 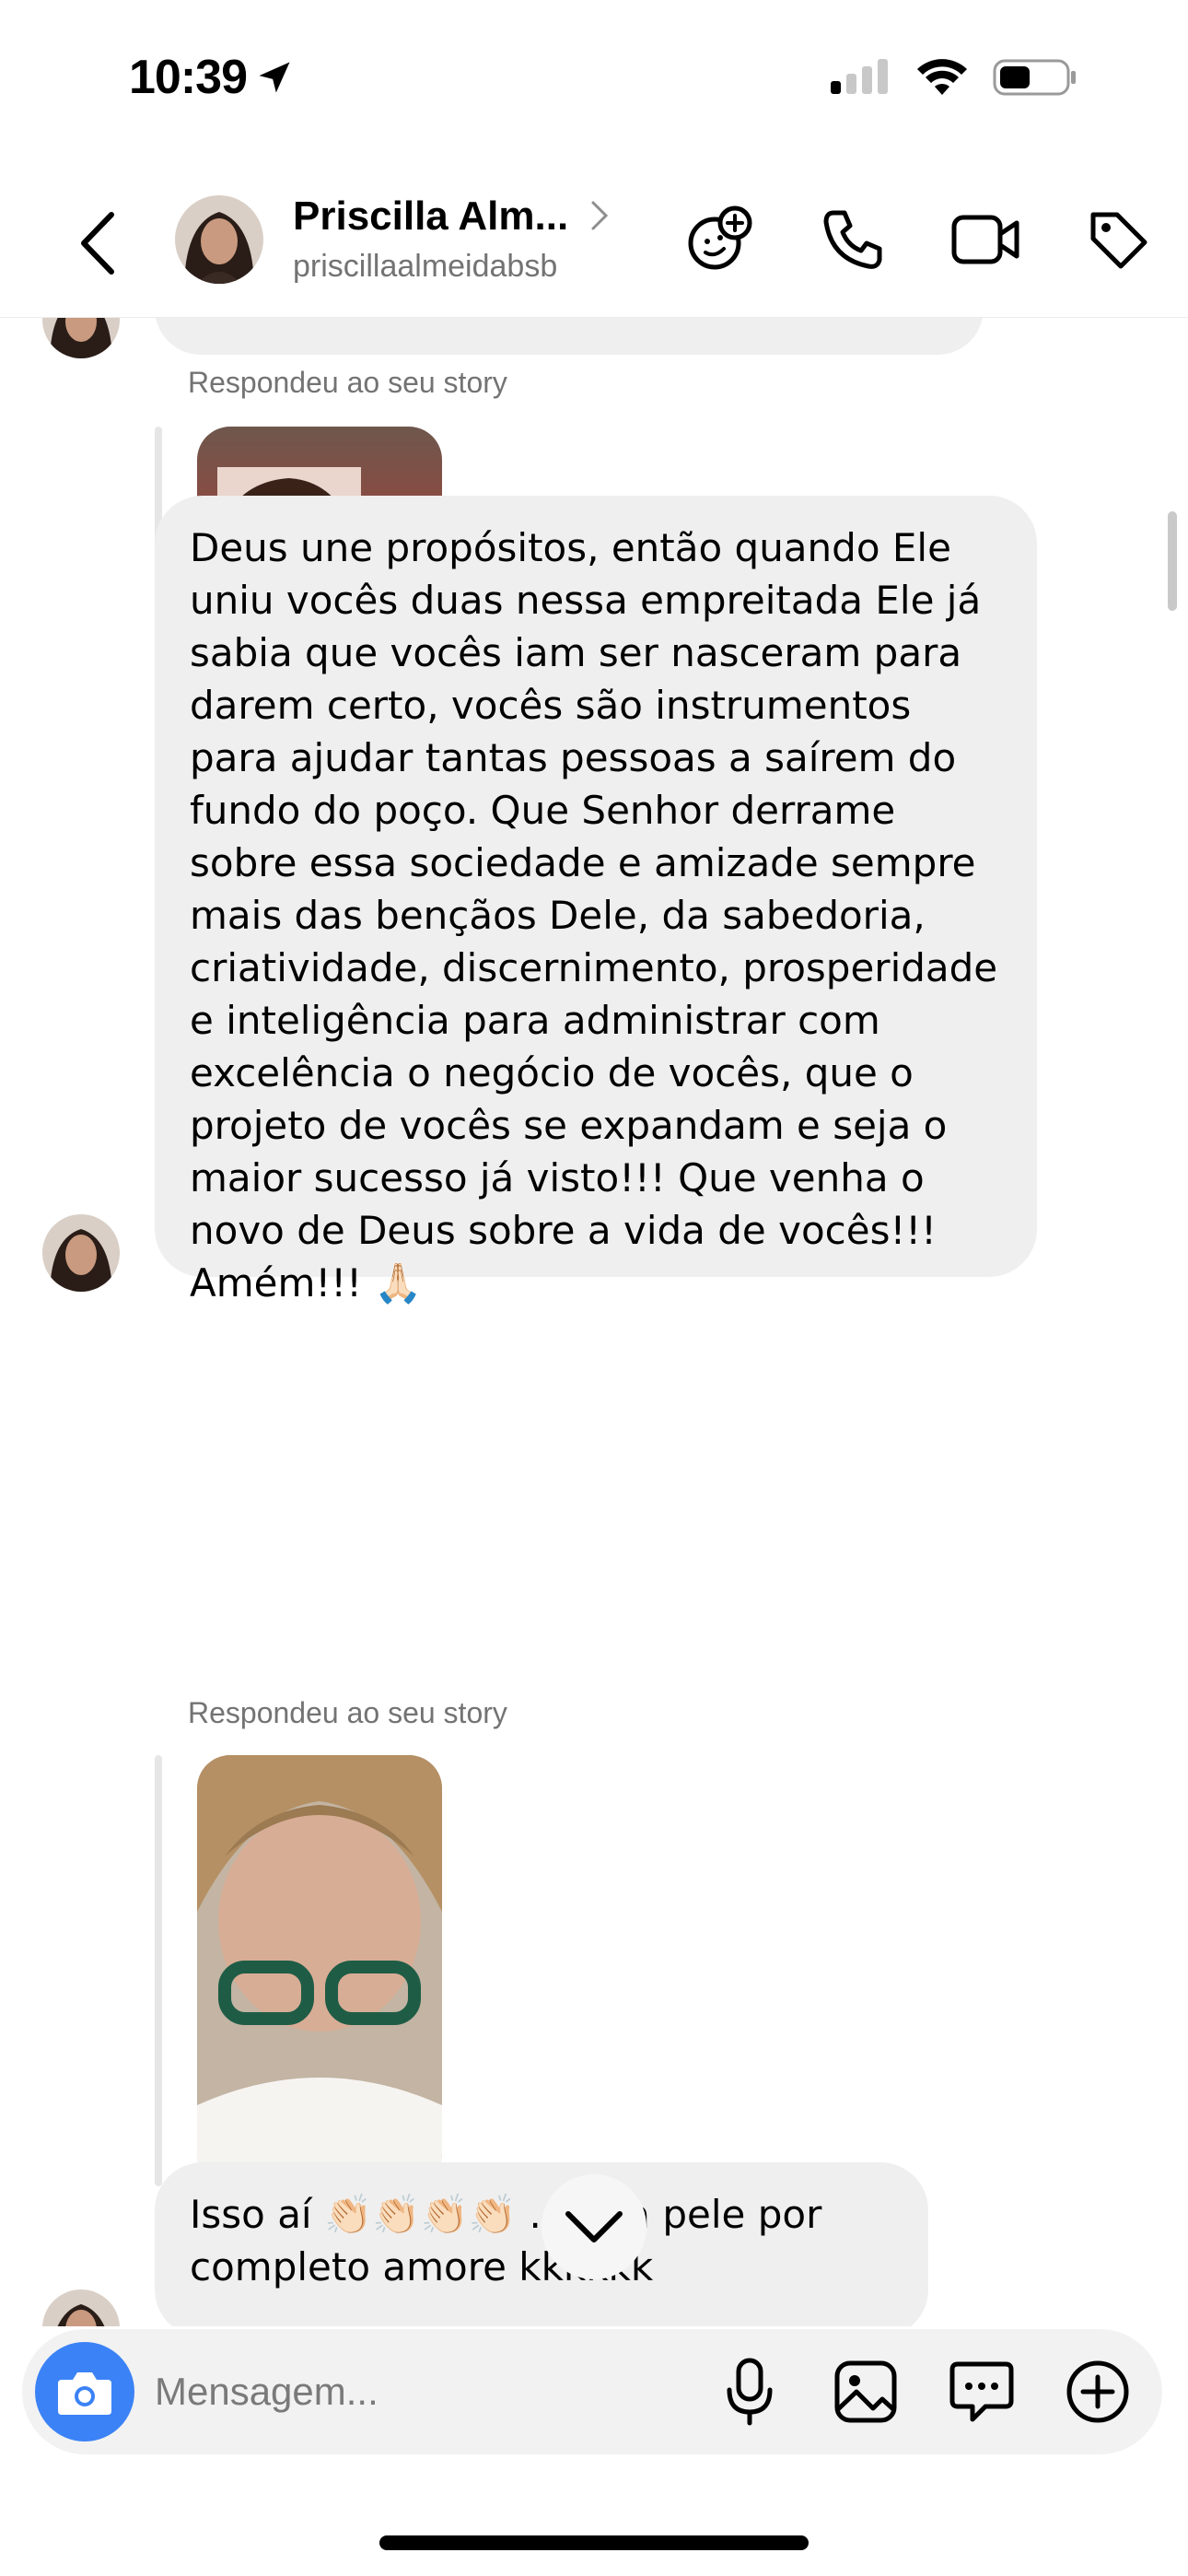 I want to click on contact-username: priscillaalmeidabsb, so click(x=425, y=267).